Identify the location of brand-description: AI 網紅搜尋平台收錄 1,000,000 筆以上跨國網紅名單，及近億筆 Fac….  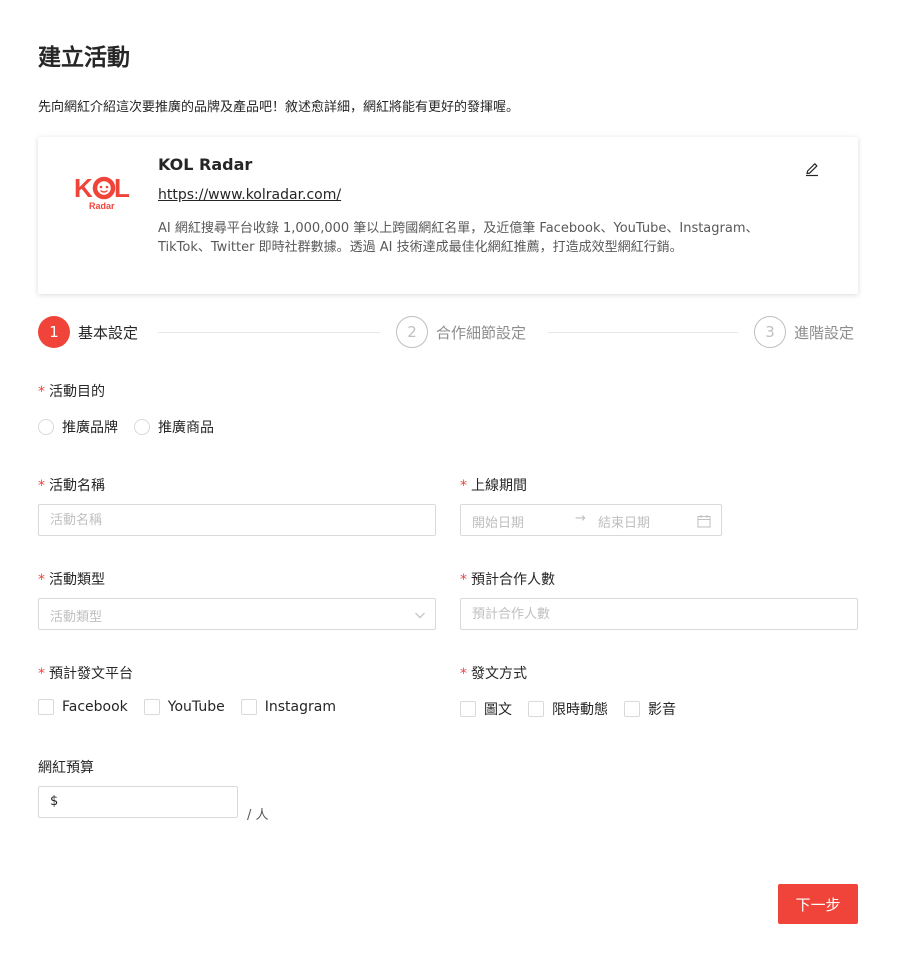
(458, 238).